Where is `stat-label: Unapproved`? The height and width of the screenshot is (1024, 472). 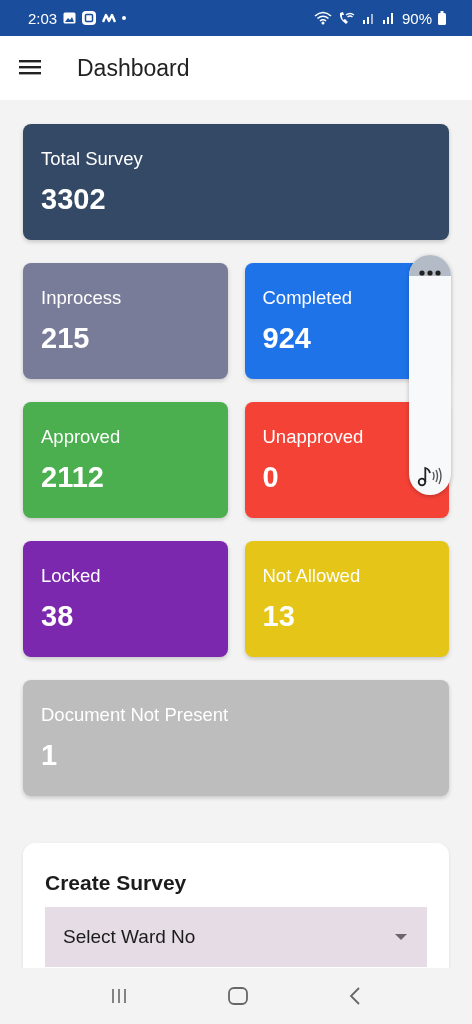 stat-label: Unapproved is located at coordinates (313, 437).